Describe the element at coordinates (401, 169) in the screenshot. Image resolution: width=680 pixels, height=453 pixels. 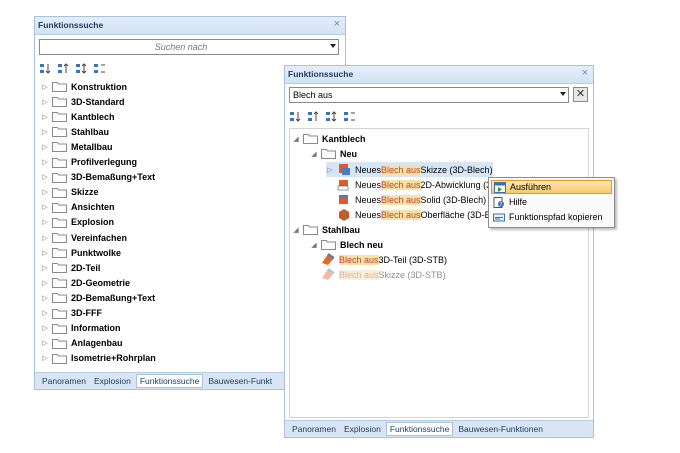
I see `match-highlight: Blech aus` at that location.